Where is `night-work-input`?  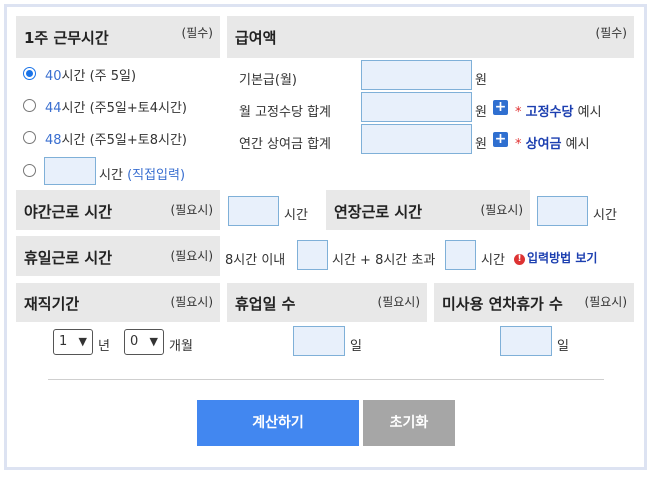 night-work-input is located at coordinates (253, 211).